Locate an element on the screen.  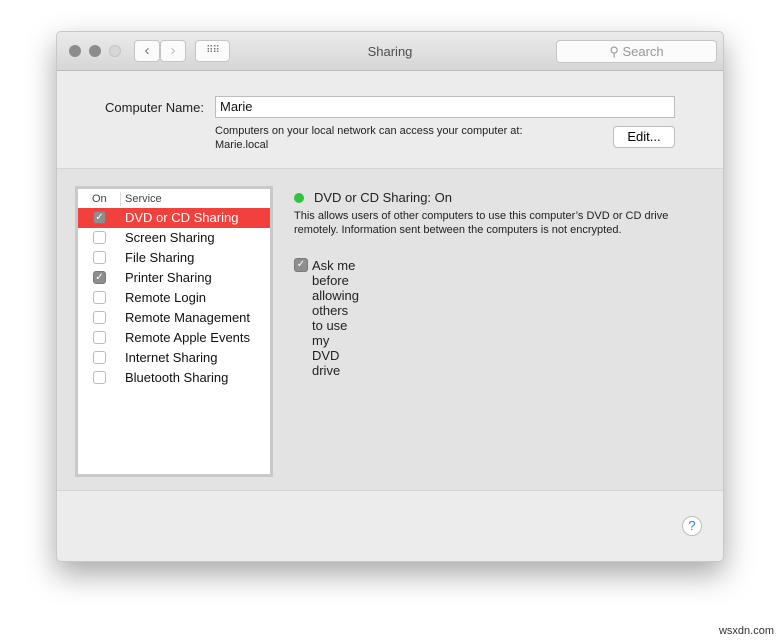
computer-name-label: Computer Name: is located at coordinates (154, 107).